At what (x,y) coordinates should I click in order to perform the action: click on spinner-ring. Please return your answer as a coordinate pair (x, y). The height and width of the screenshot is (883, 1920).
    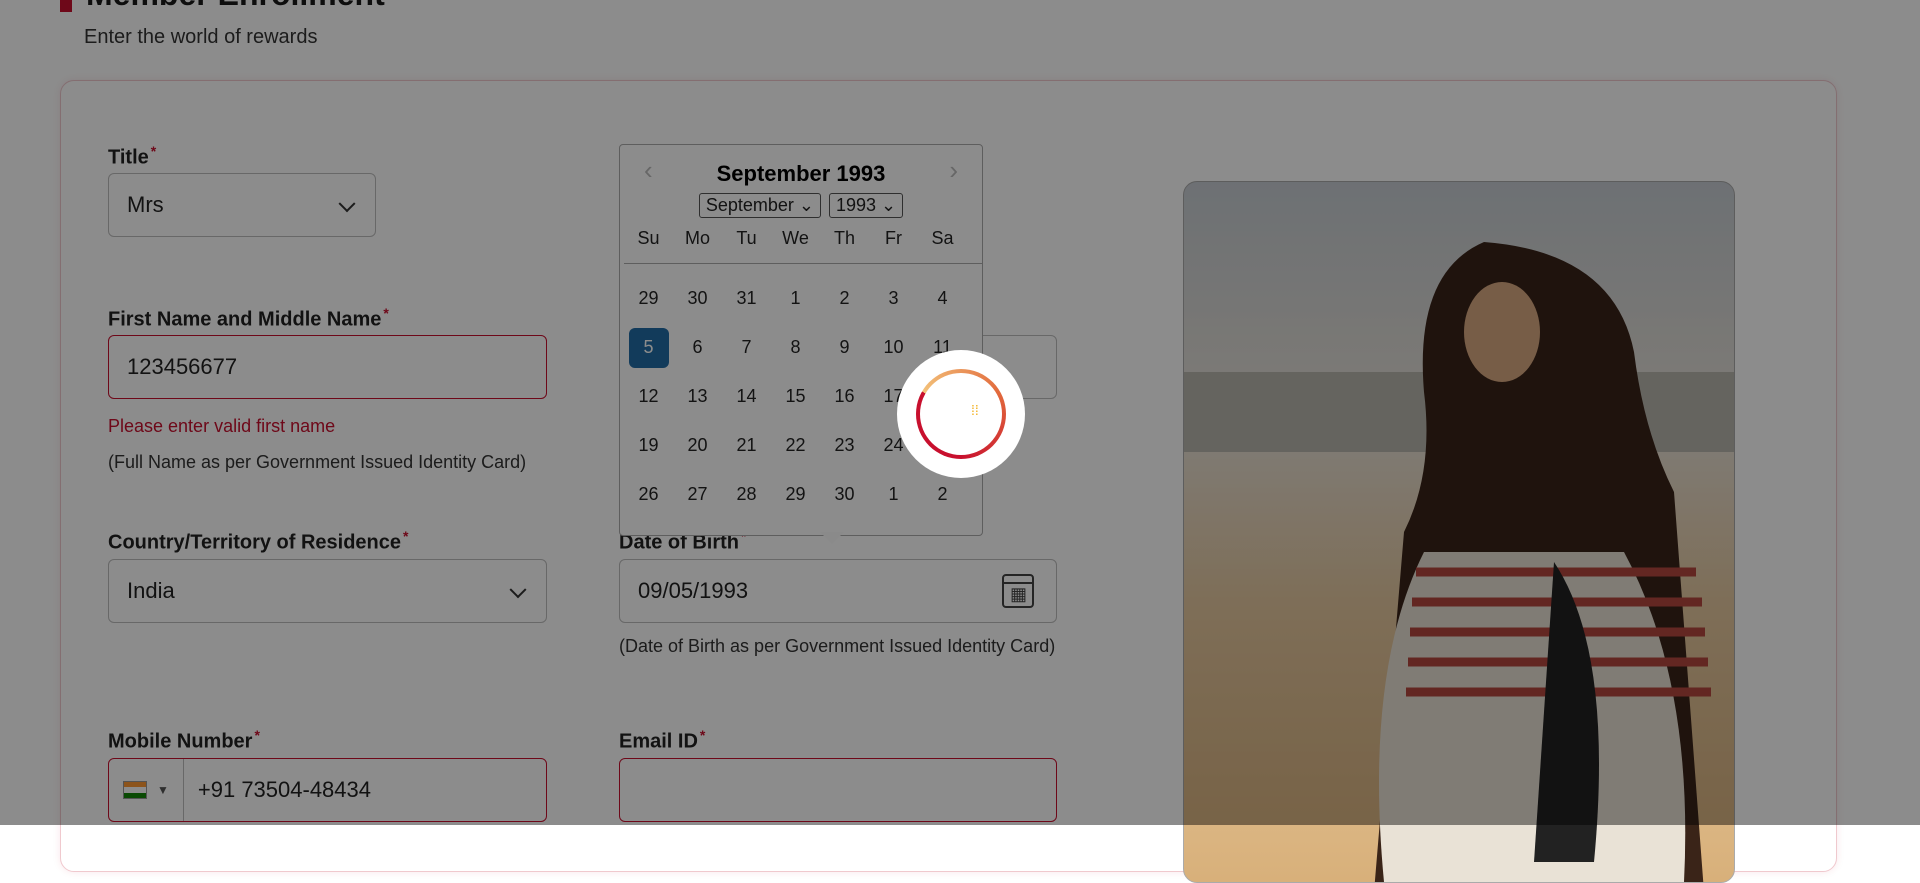
    Looking at the image, I should click on (961, 414).